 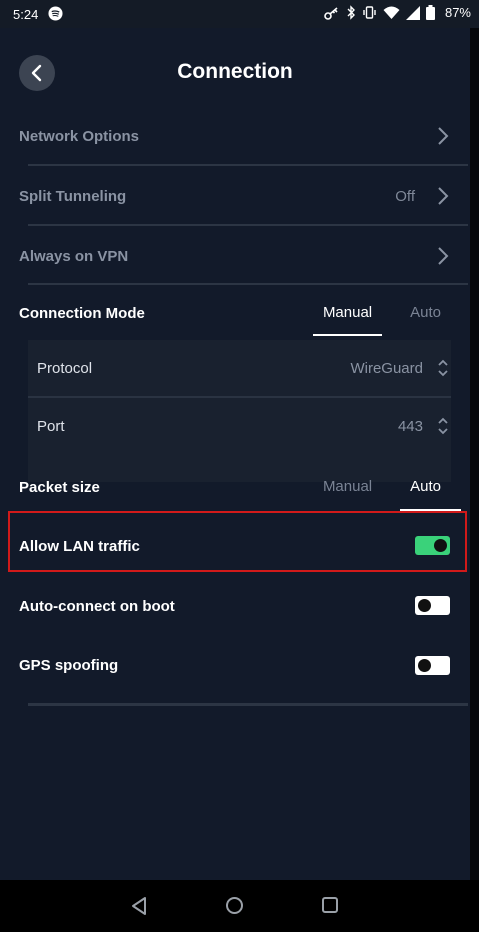 What do you see at coordinates (55, 13) in the screenshot?
I see `spotify-icon` at bounding box center [55, 13].